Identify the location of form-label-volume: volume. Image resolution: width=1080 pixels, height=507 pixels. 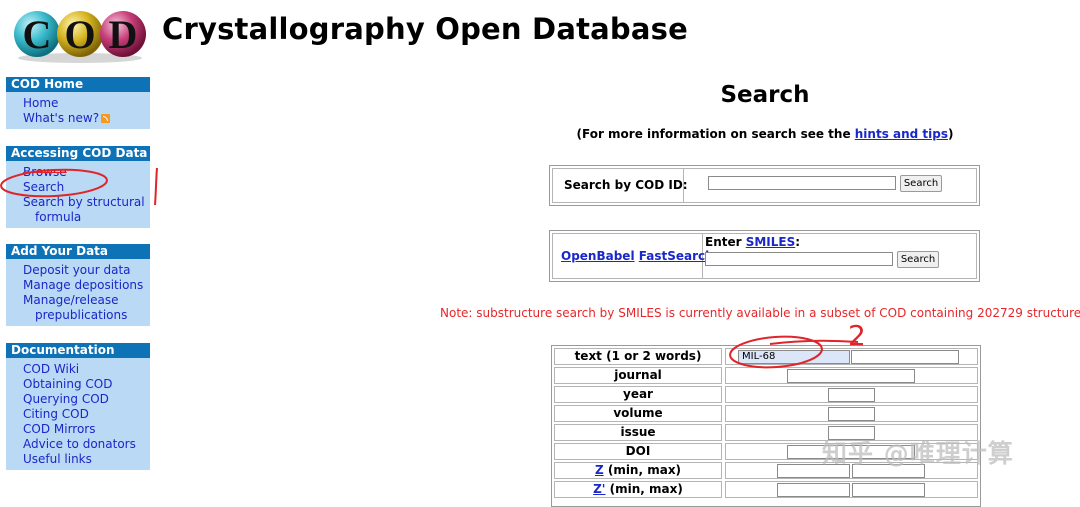
(638, 413).